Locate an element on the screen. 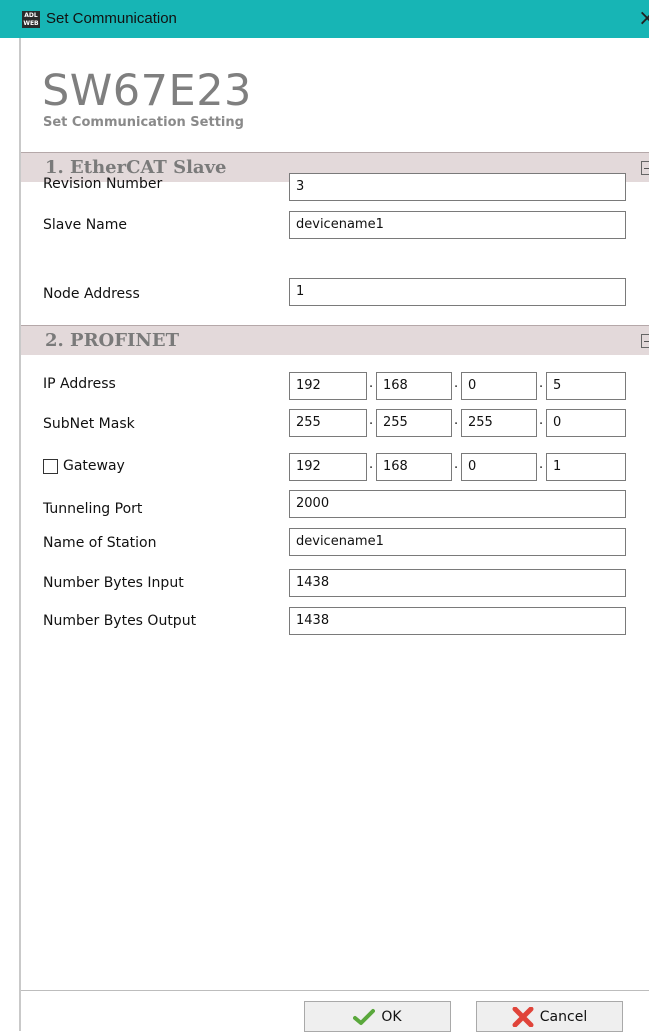 The image size is (649, 1032). slave-name-input: devicename1 is located at coordinates (457, 225).